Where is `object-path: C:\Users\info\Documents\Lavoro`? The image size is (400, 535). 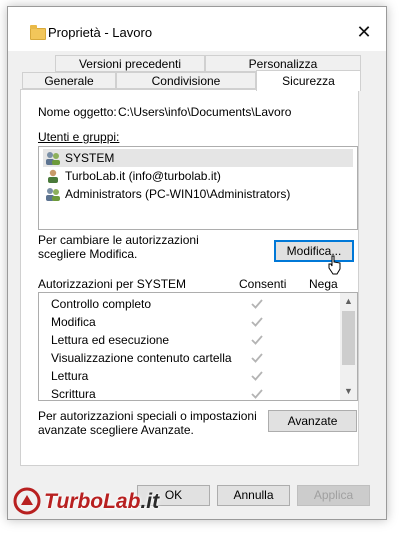
object-path: C:\Users\info\Documents\Lavoro is located at coordinates (205, 112).